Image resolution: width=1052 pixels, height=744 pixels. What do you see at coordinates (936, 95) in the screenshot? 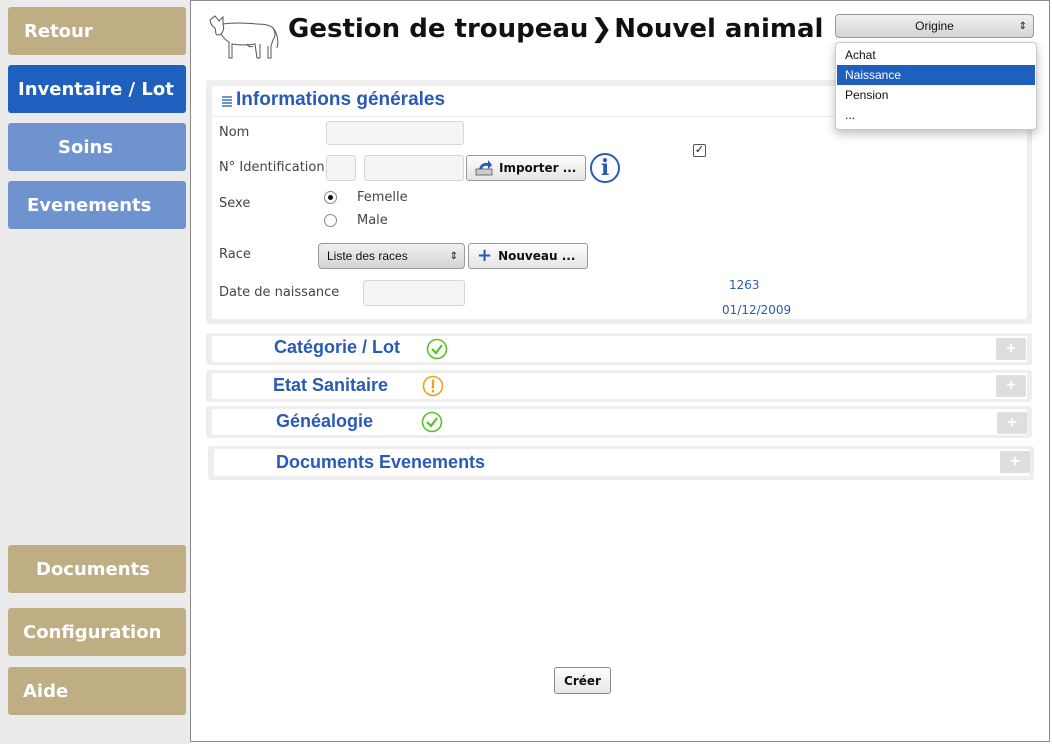
I see `origine-option-pension: Pension` at bounding box center [936, 95].